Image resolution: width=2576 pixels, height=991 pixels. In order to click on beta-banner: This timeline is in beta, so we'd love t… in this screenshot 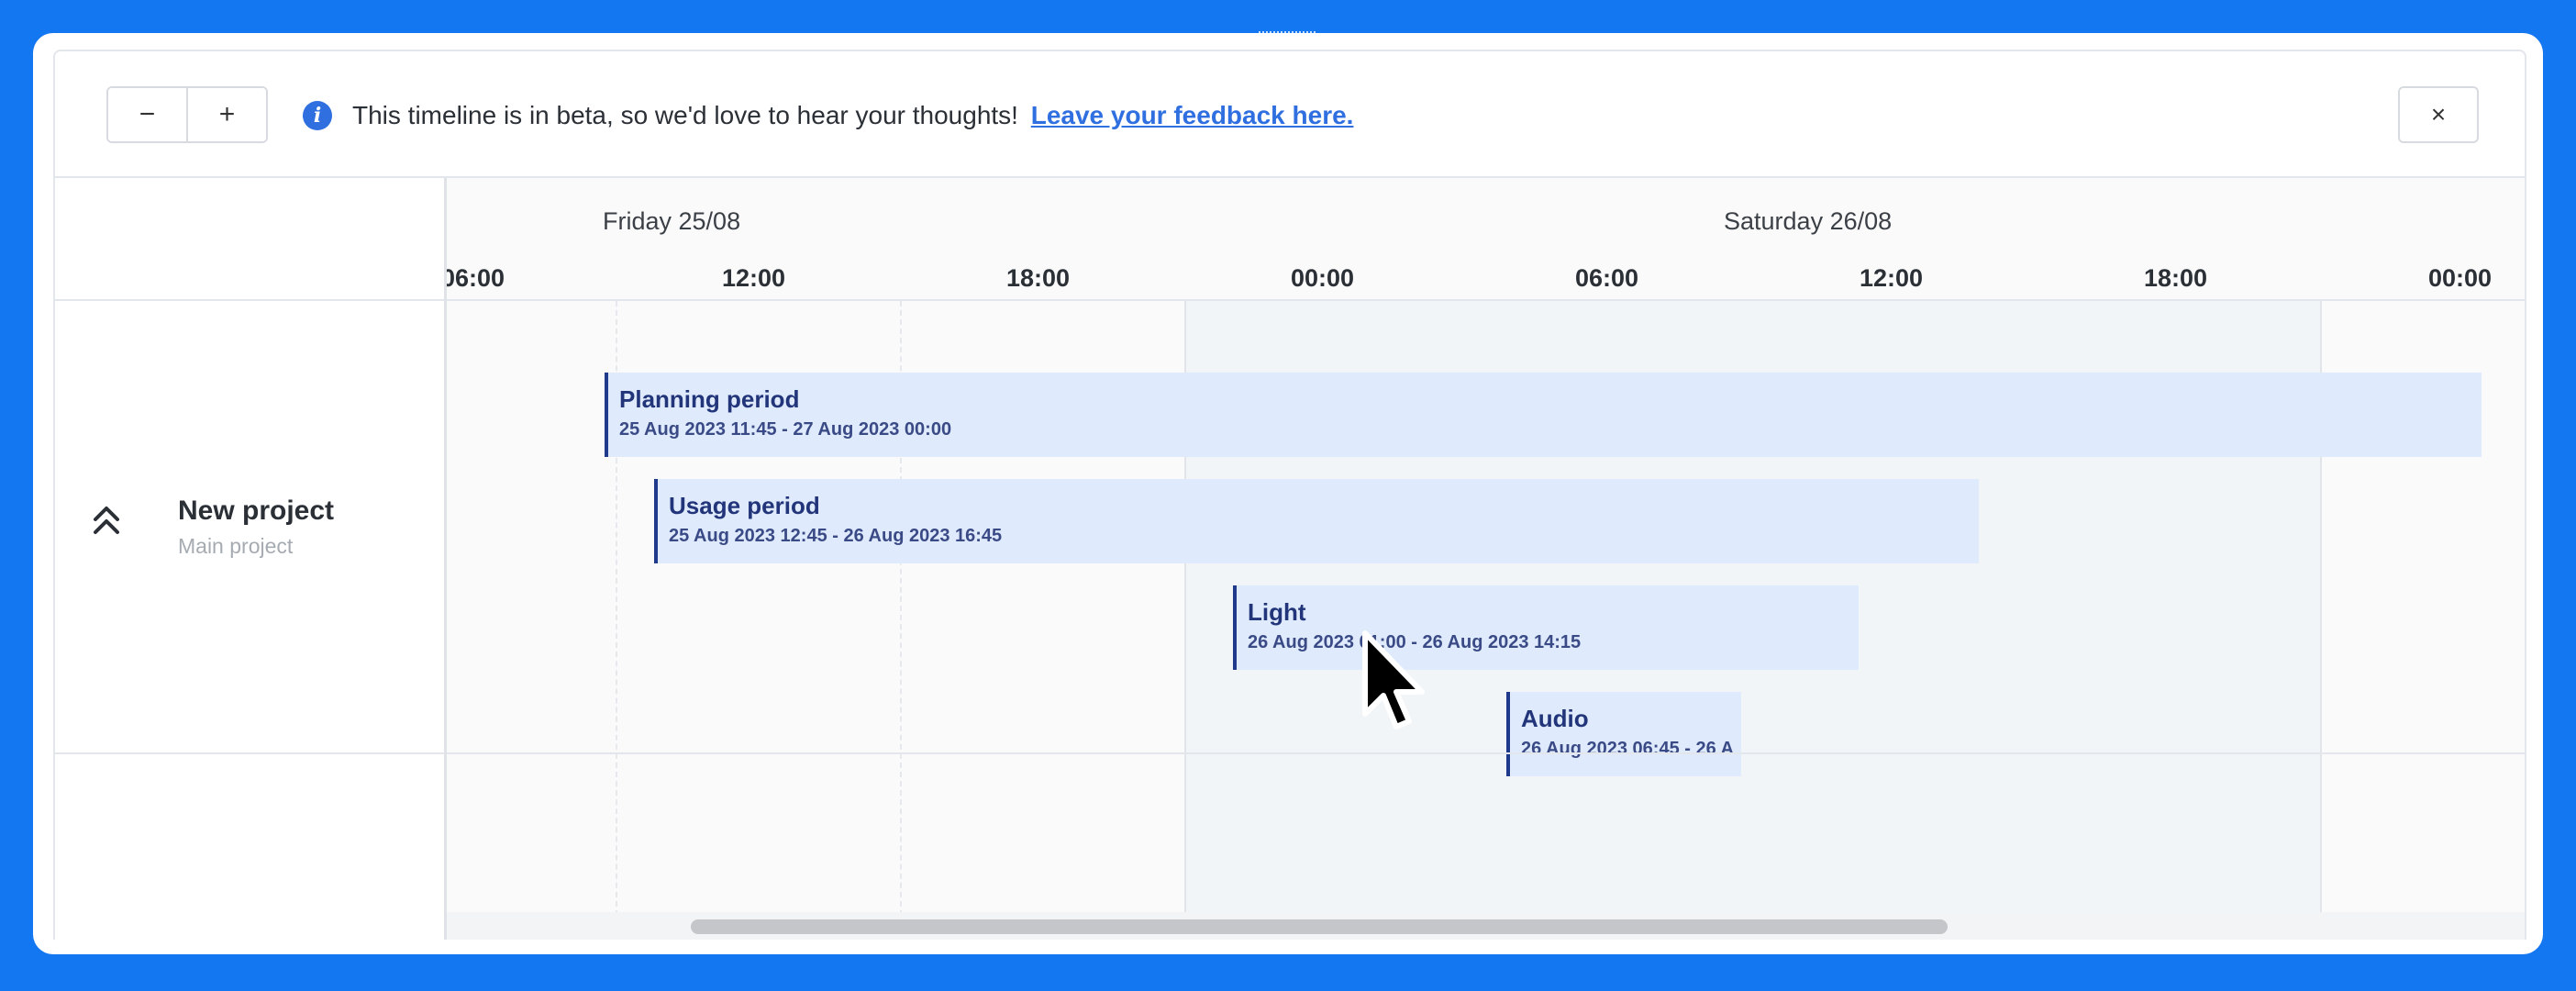, I will do `click(852, 115)`.